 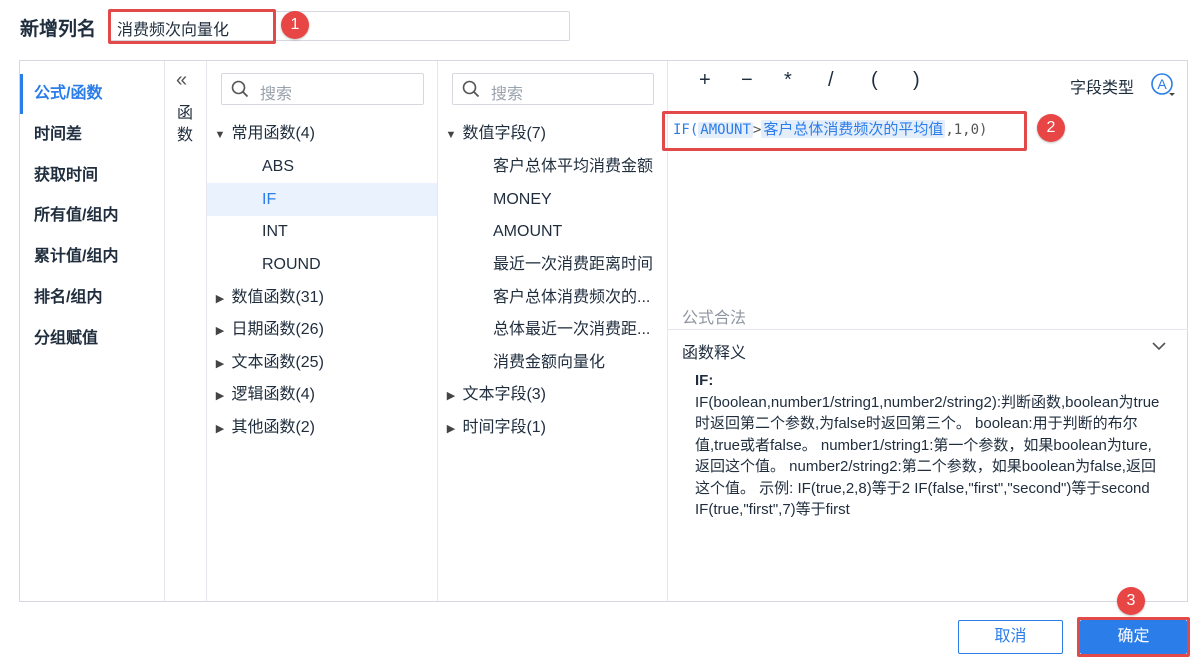 What do you see at coordinates (58, 29) in the screenshot?
I see `dialog-title: 新增列名` at bounding box center [58, 29].